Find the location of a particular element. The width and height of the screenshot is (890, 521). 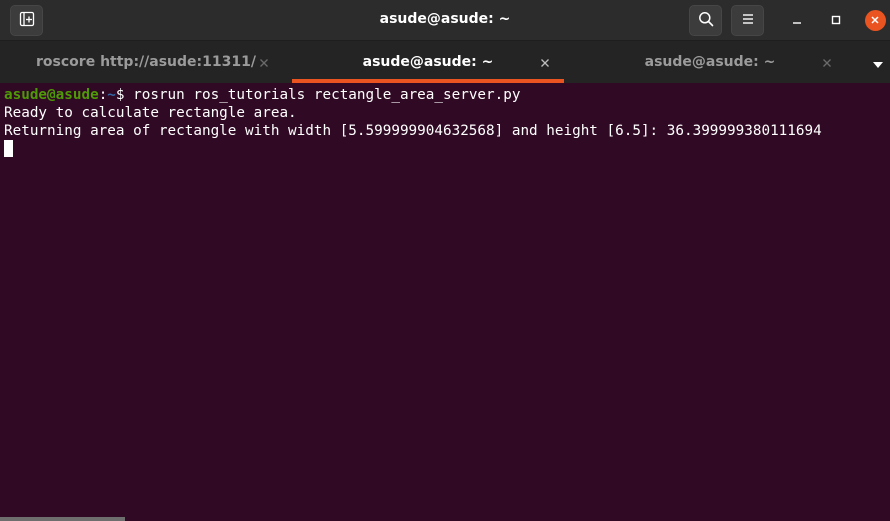

resize-grip is located at coordinates (62, 519).